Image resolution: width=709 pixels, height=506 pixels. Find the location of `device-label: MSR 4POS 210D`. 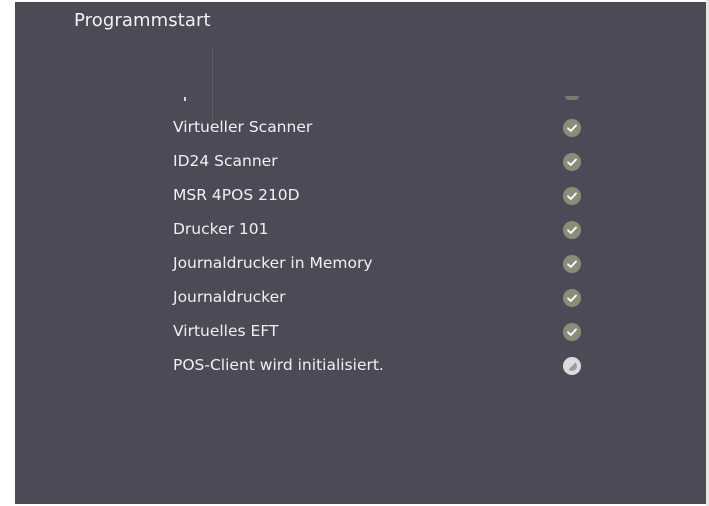

device-label: MSR 4POS 210D is located at coordinates (236, 195).